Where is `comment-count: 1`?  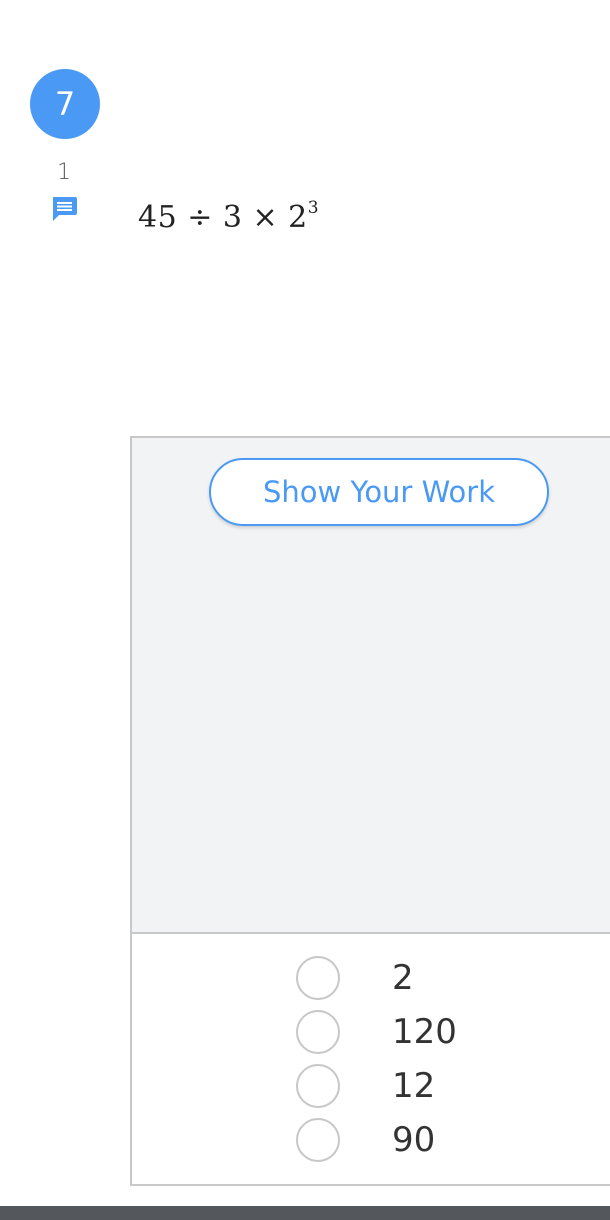
comment-count: 1 is located at coordinates (64, 172).